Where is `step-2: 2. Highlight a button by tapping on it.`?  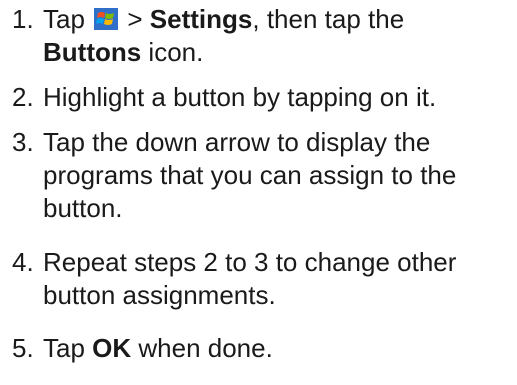
step-2: 2. Highlight a button by tapping on it. is located at coordinates (263, 97).